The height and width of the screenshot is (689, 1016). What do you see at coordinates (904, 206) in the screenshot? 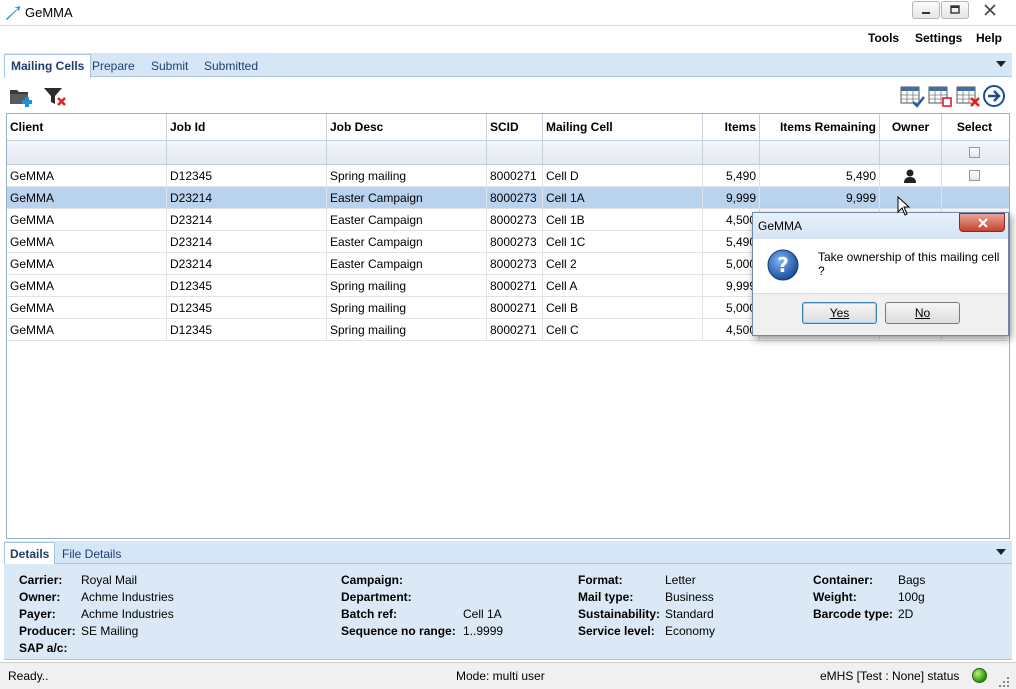
I see `mouse-cursor-icon` at bounding box center [904, 206].